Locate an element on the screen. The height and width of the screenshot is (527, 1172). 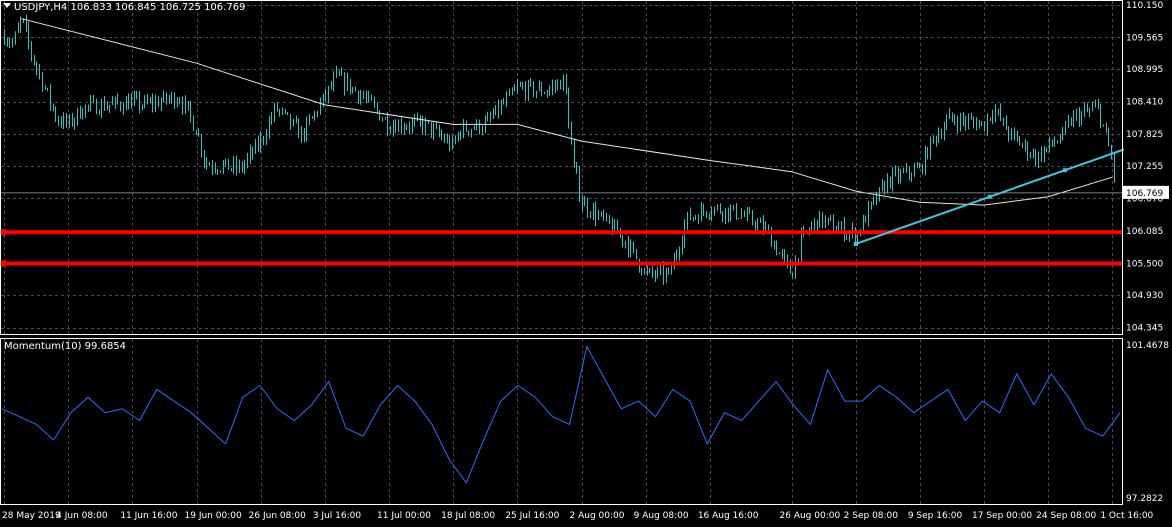
time-tick-5: 3 Jul 16:00 is located at coordinates (337, 516).